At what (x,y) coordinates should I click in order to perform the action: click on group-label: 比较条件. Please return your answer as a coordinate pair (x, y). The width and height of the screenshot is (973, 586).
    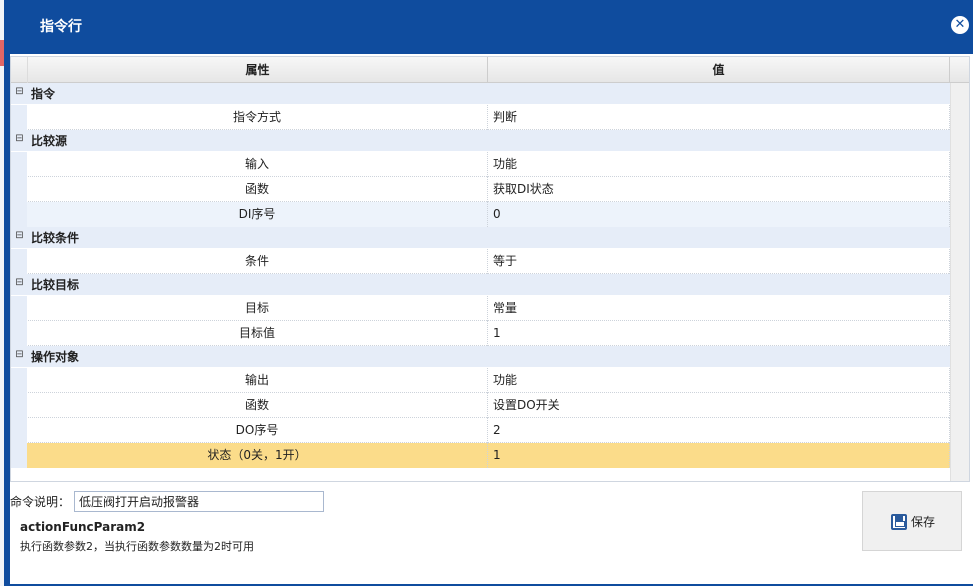
    Looking at the image, I should click on (55, 238).